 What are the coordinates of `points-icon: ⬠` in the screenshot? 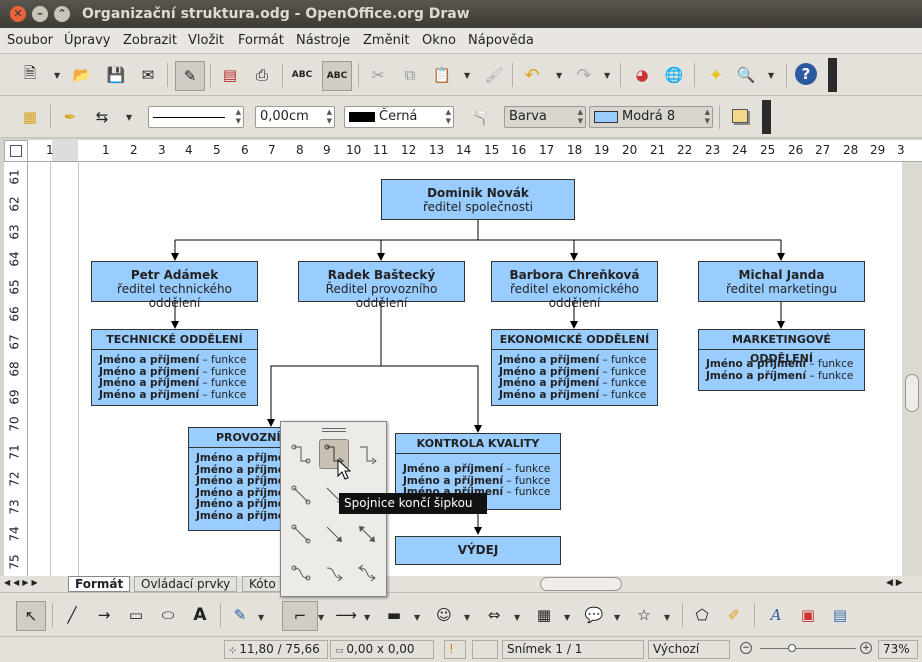 It's located at (702, 615).